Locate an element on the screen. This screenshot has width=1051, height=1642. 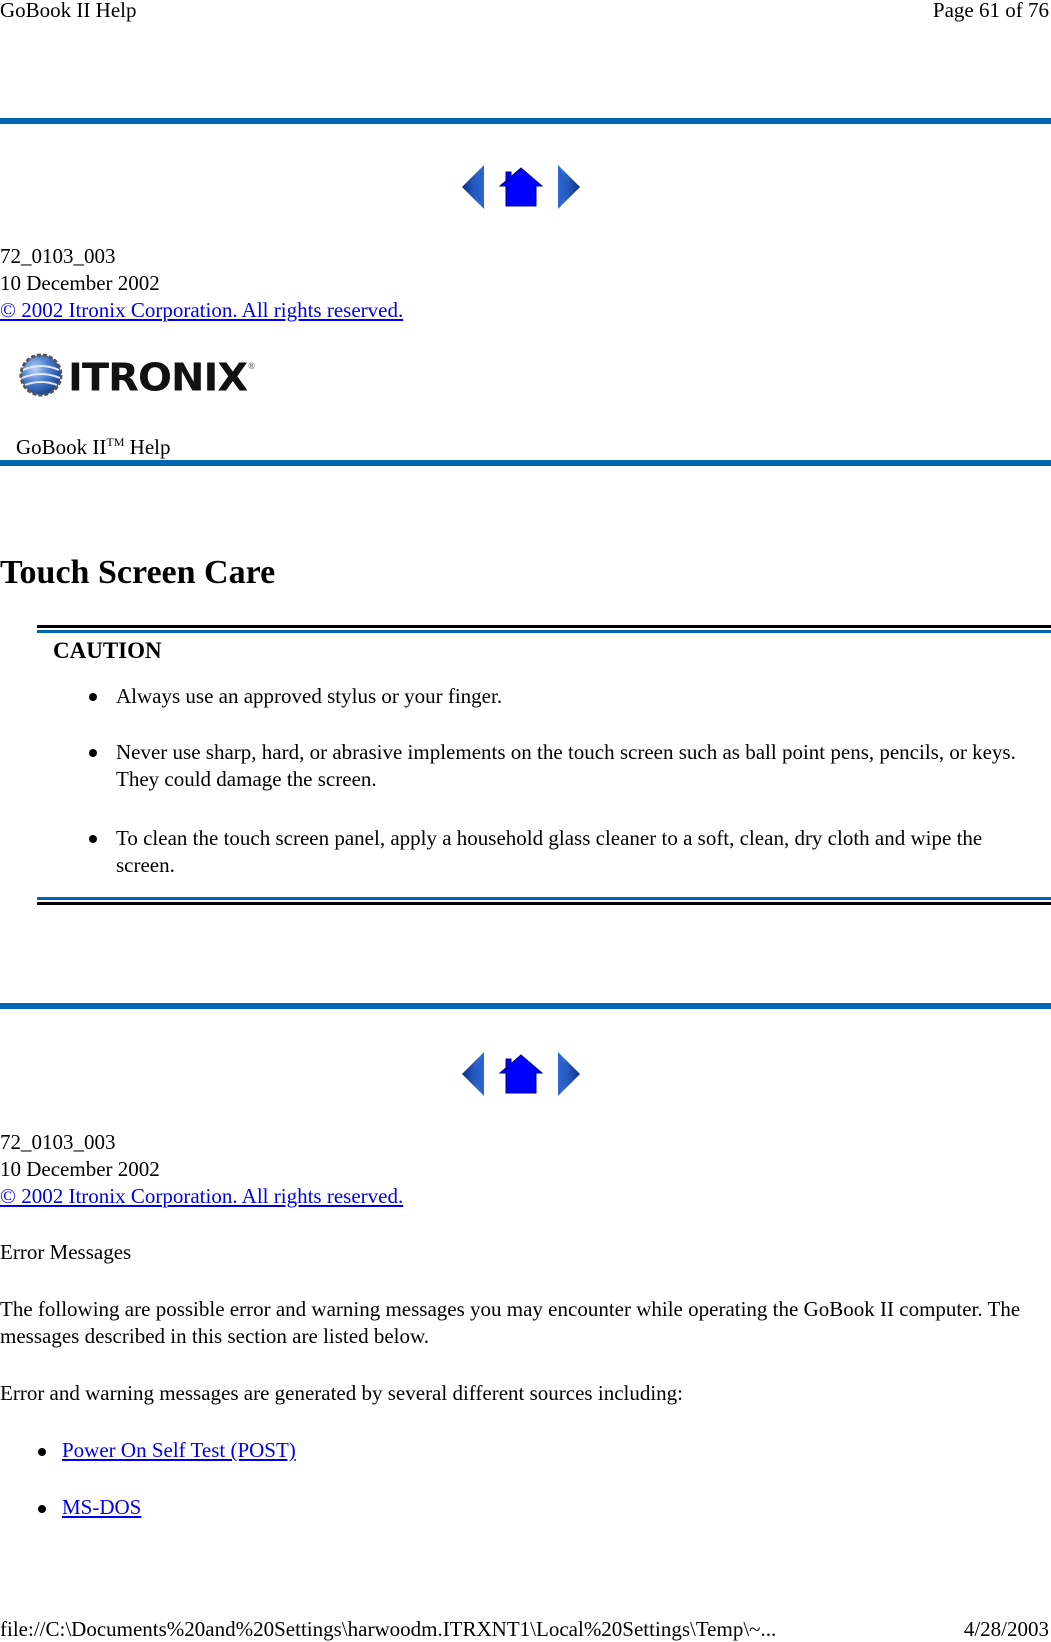
post-link: Power On Self Test (POST) is located at coordinates (179, 1450).